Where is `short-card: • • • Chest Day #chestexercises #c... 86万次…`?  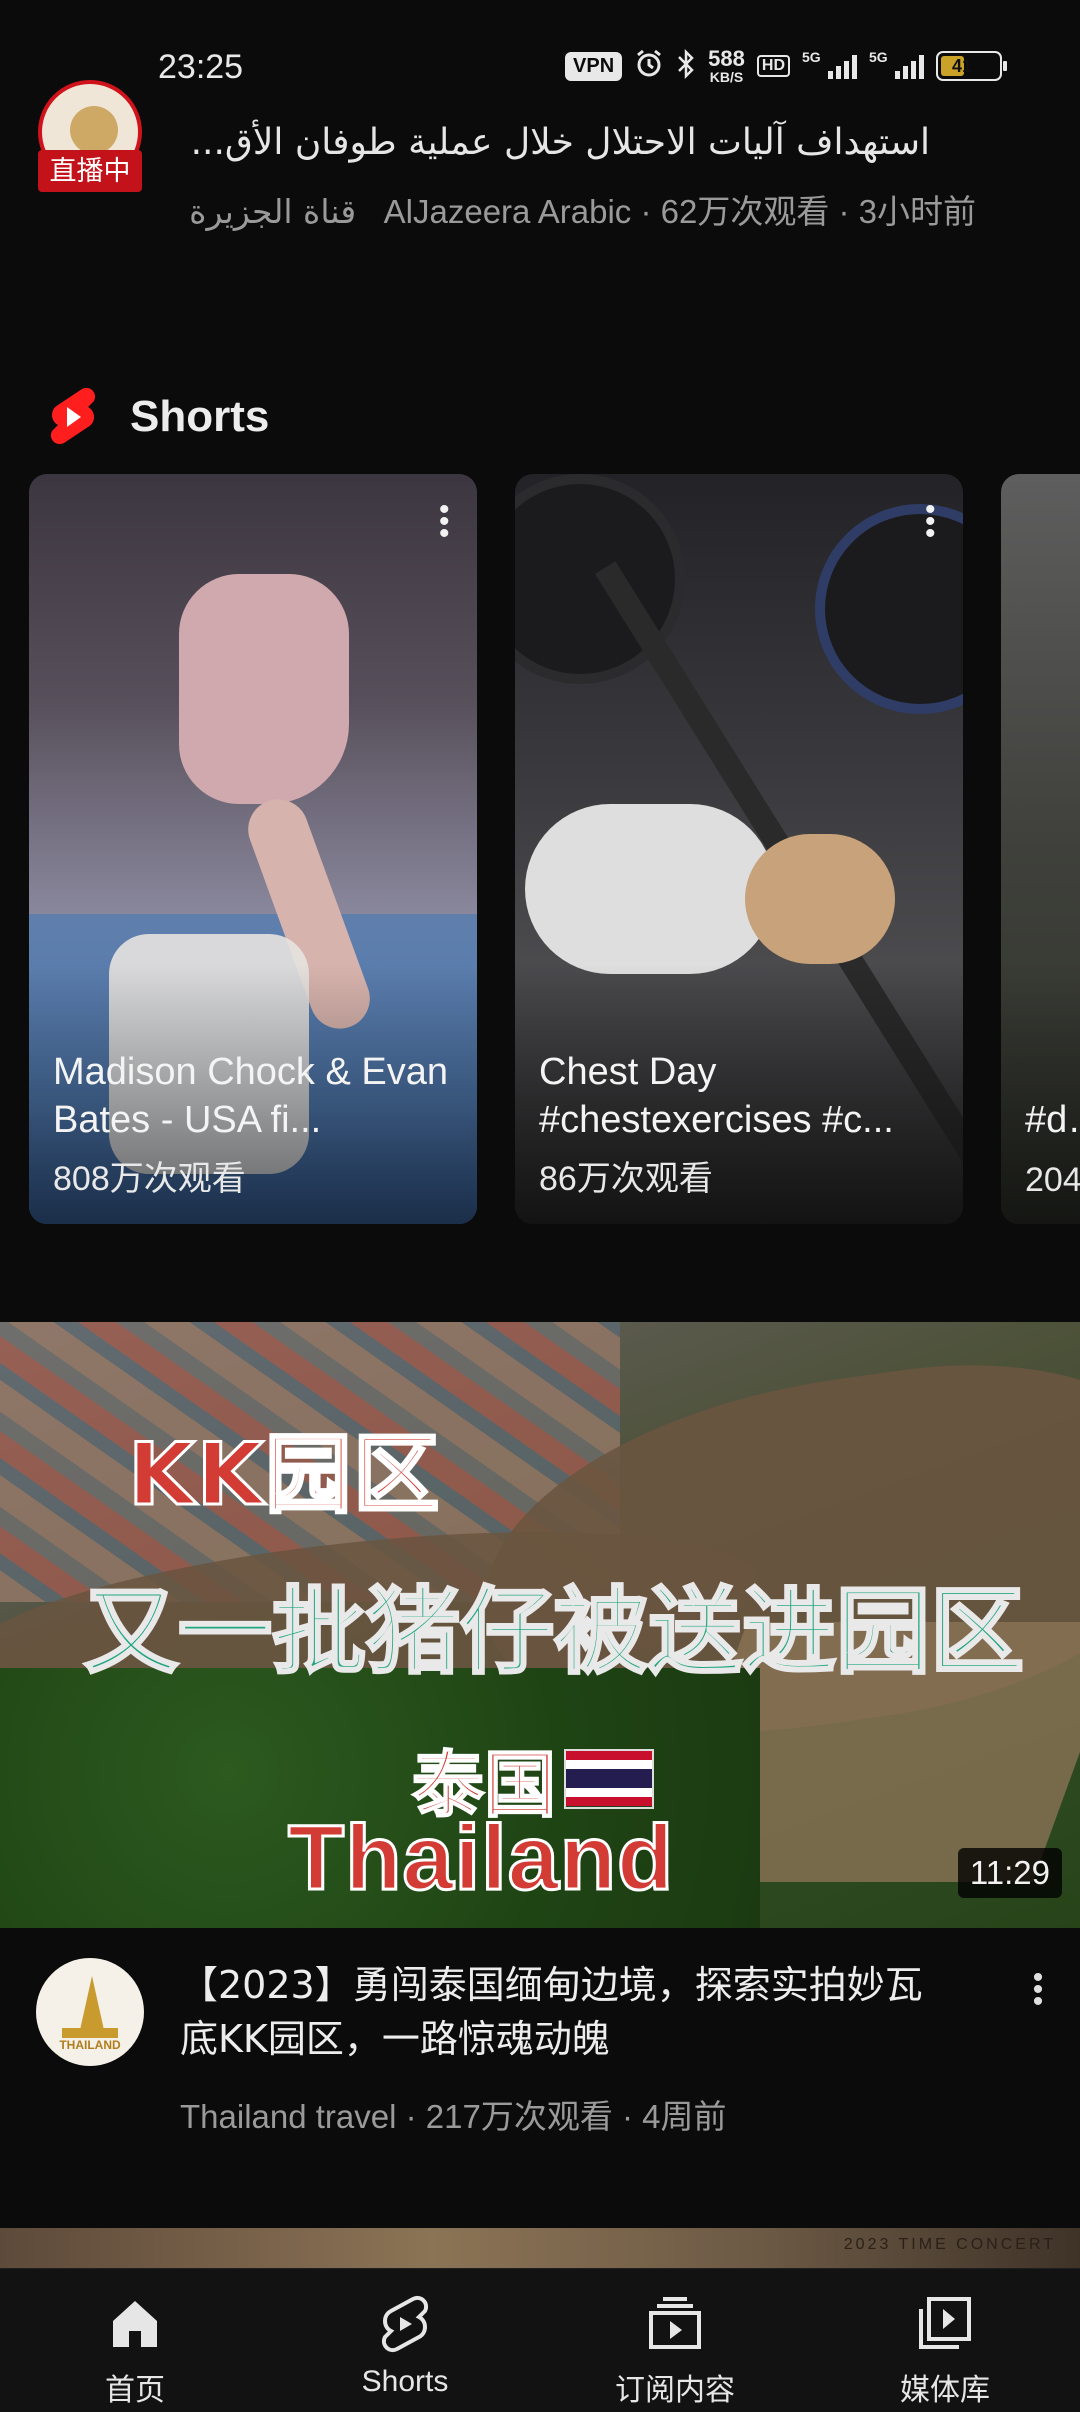 short-card: • • • Chest Day #chestexercises #c... 86万次… is located at coordinates (739, 849).